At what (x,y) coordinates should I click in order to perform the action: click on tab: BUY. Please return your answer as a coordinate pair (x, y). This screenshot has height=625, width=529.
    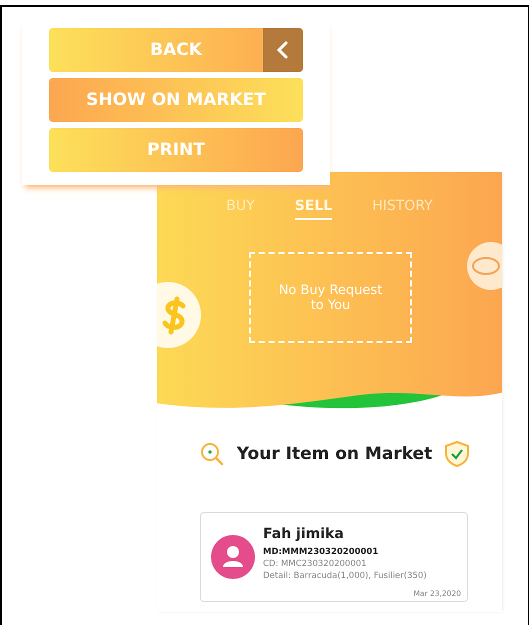
    Looking at the image, I should click on (240, 207).